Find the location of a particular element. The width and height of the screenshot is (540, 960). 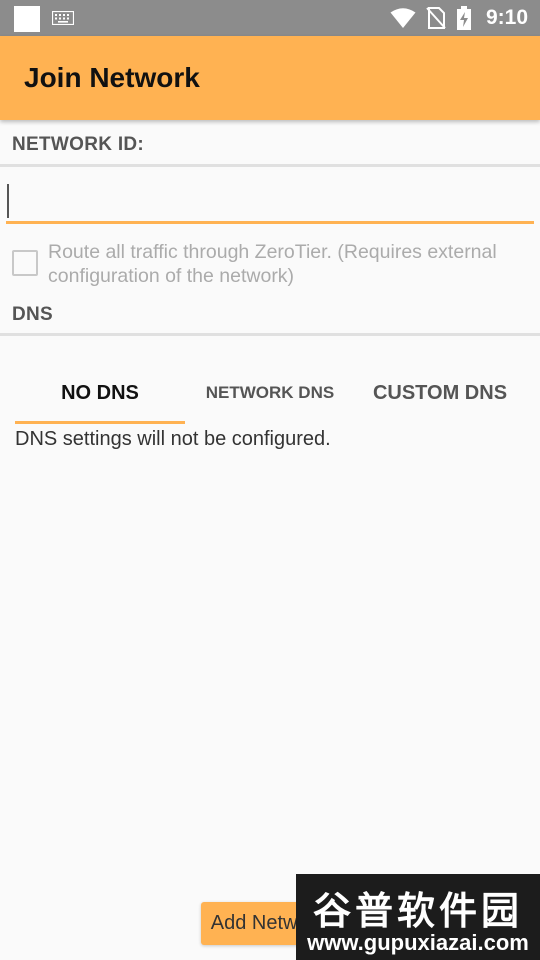

wifi-icon is located at coordinates (403, 18).